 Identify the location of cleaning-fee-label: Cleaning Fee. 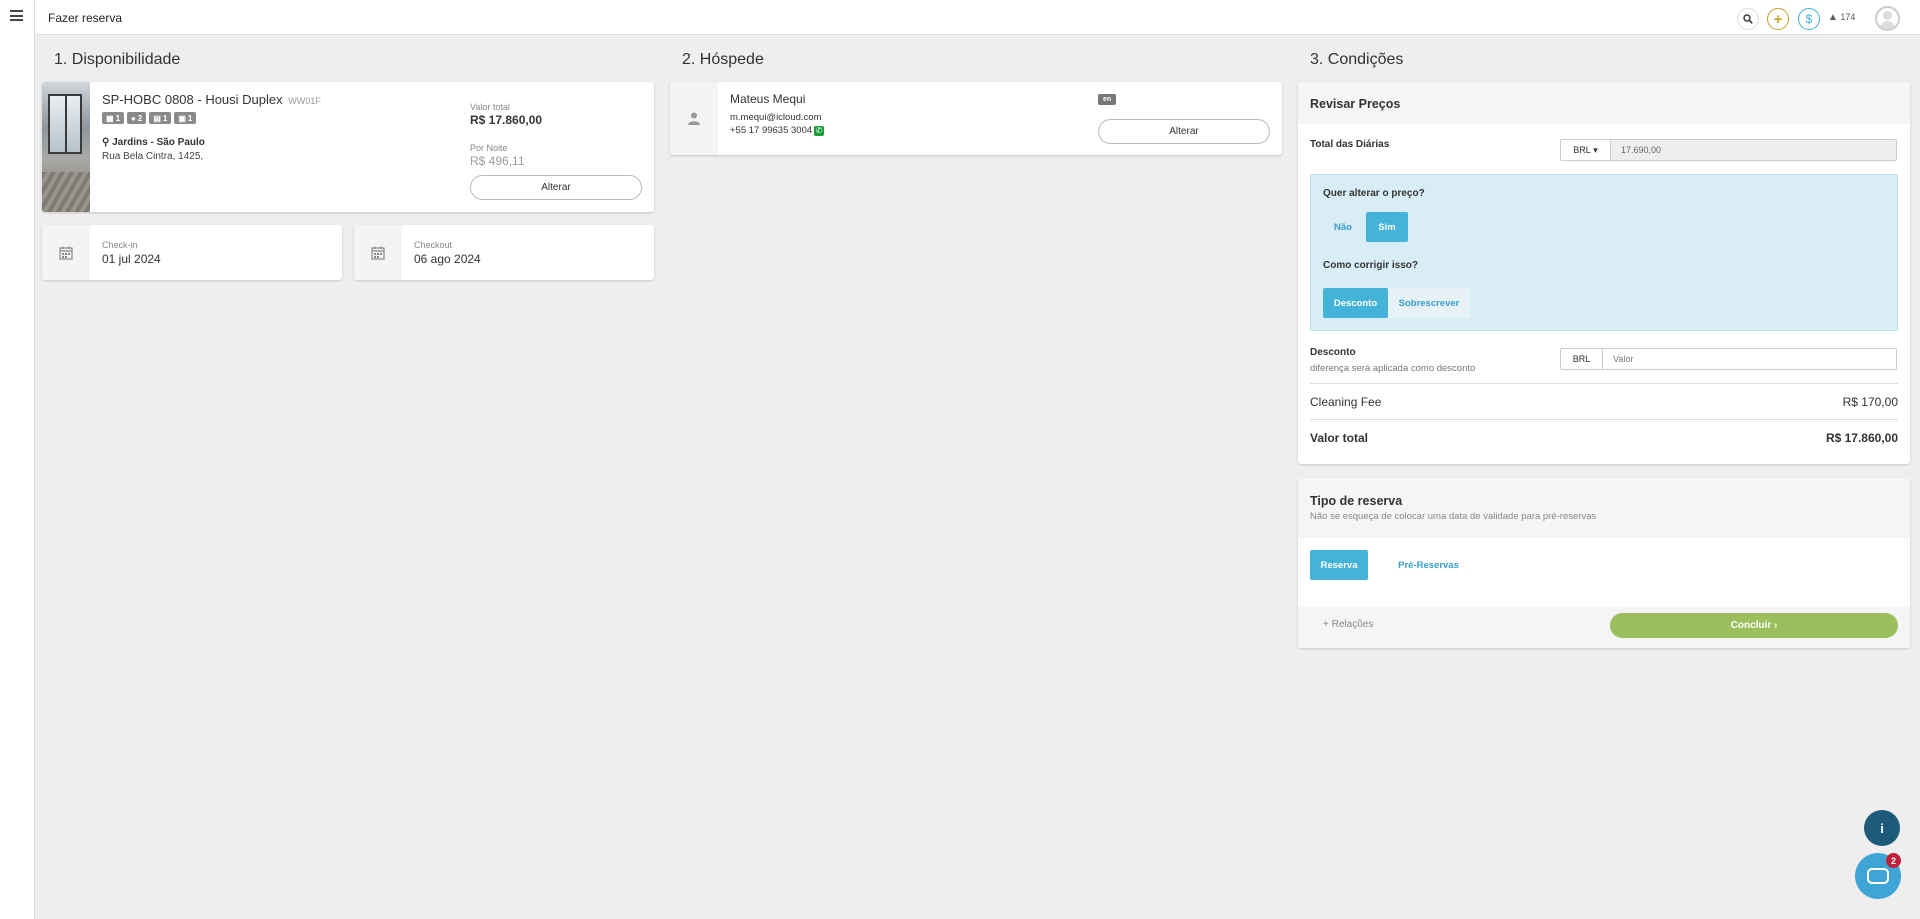
(1346, 402).